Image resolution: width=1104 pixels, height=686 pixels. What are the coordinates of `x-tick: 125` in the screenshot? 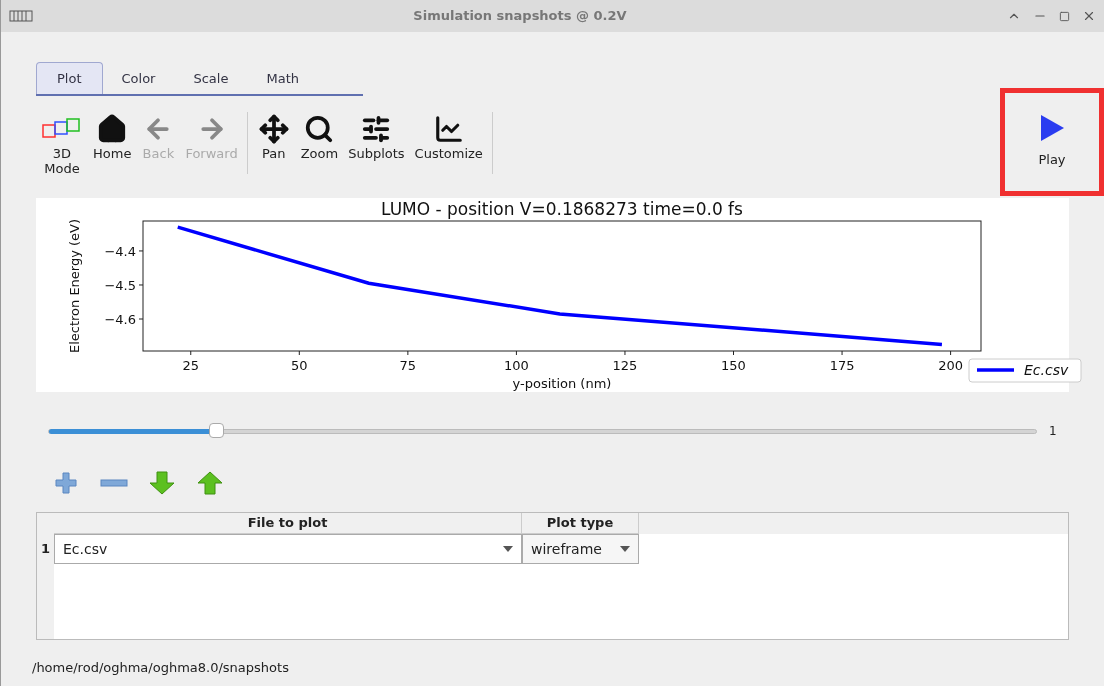 It's located at (625, 361).